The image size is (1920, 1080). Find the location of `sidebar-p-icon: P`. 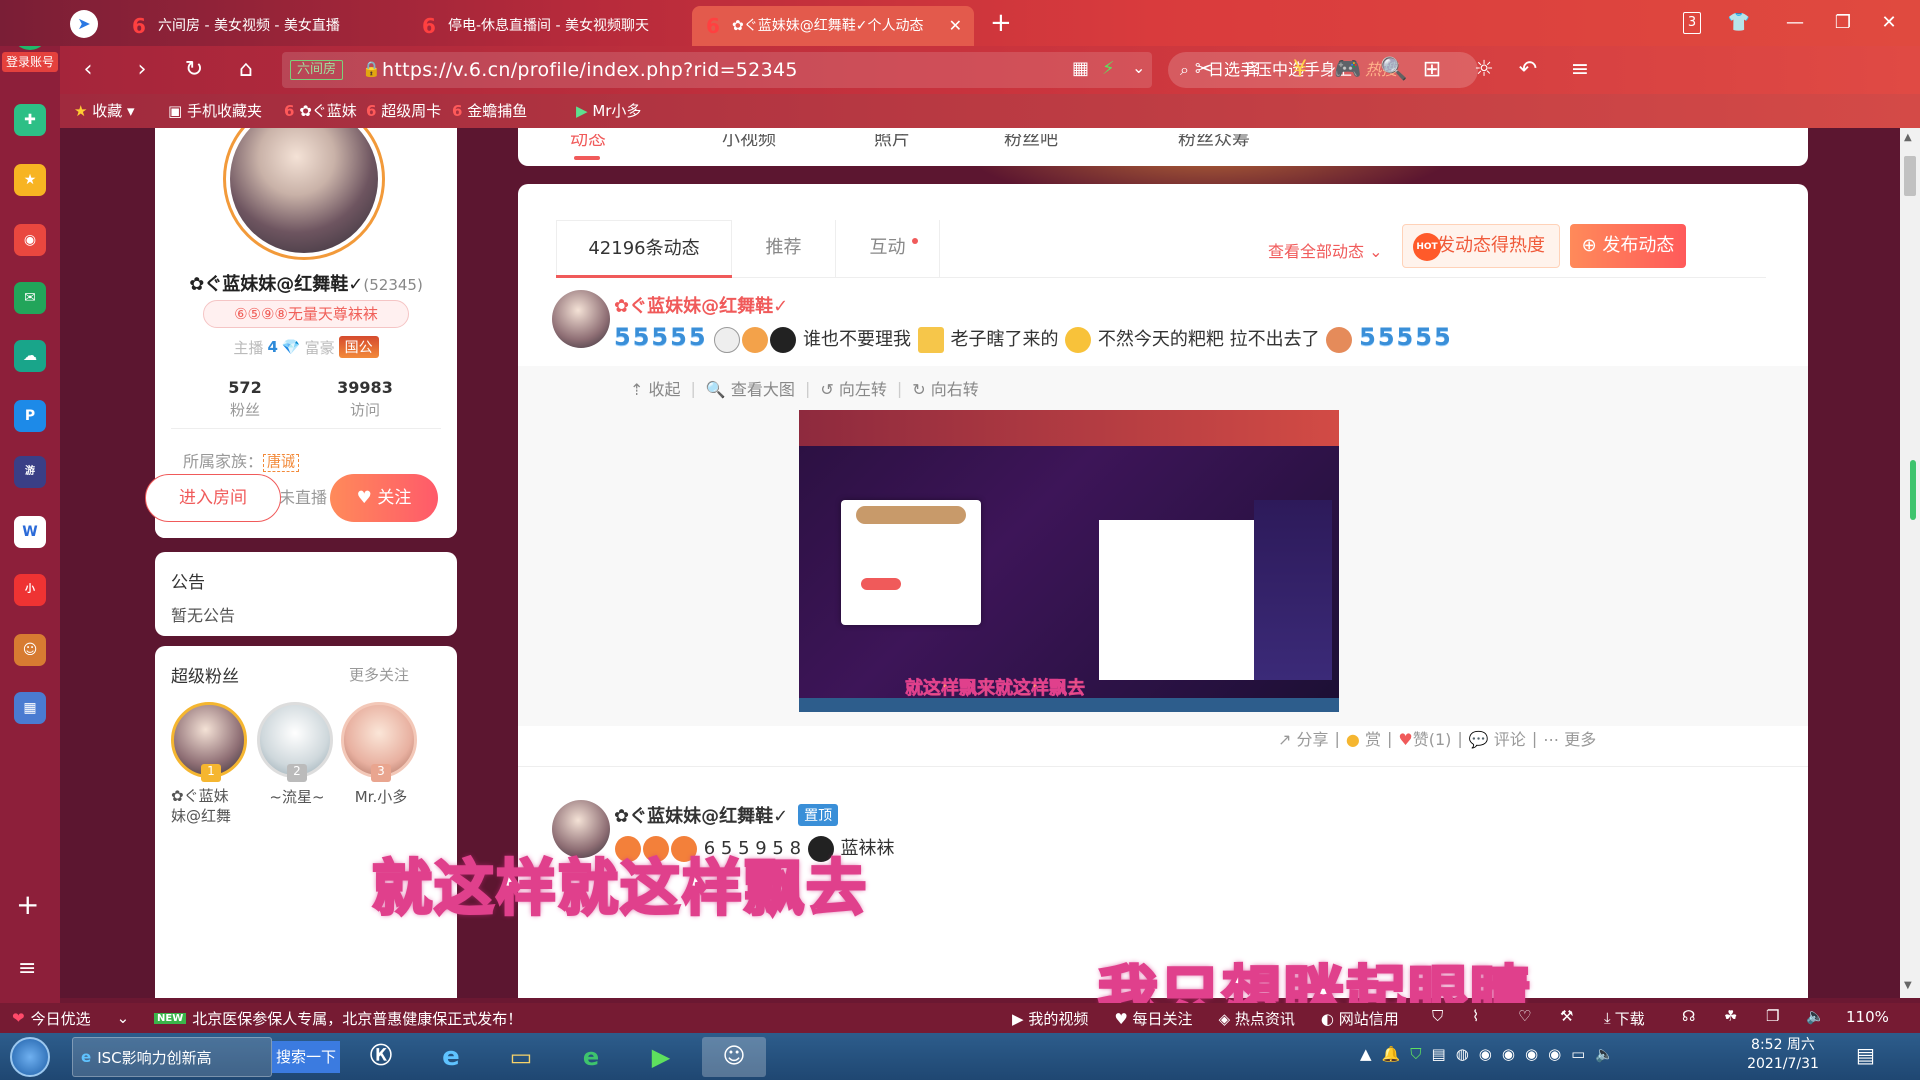

sidebar-p-icon: P is located at coordinates (30, 416).